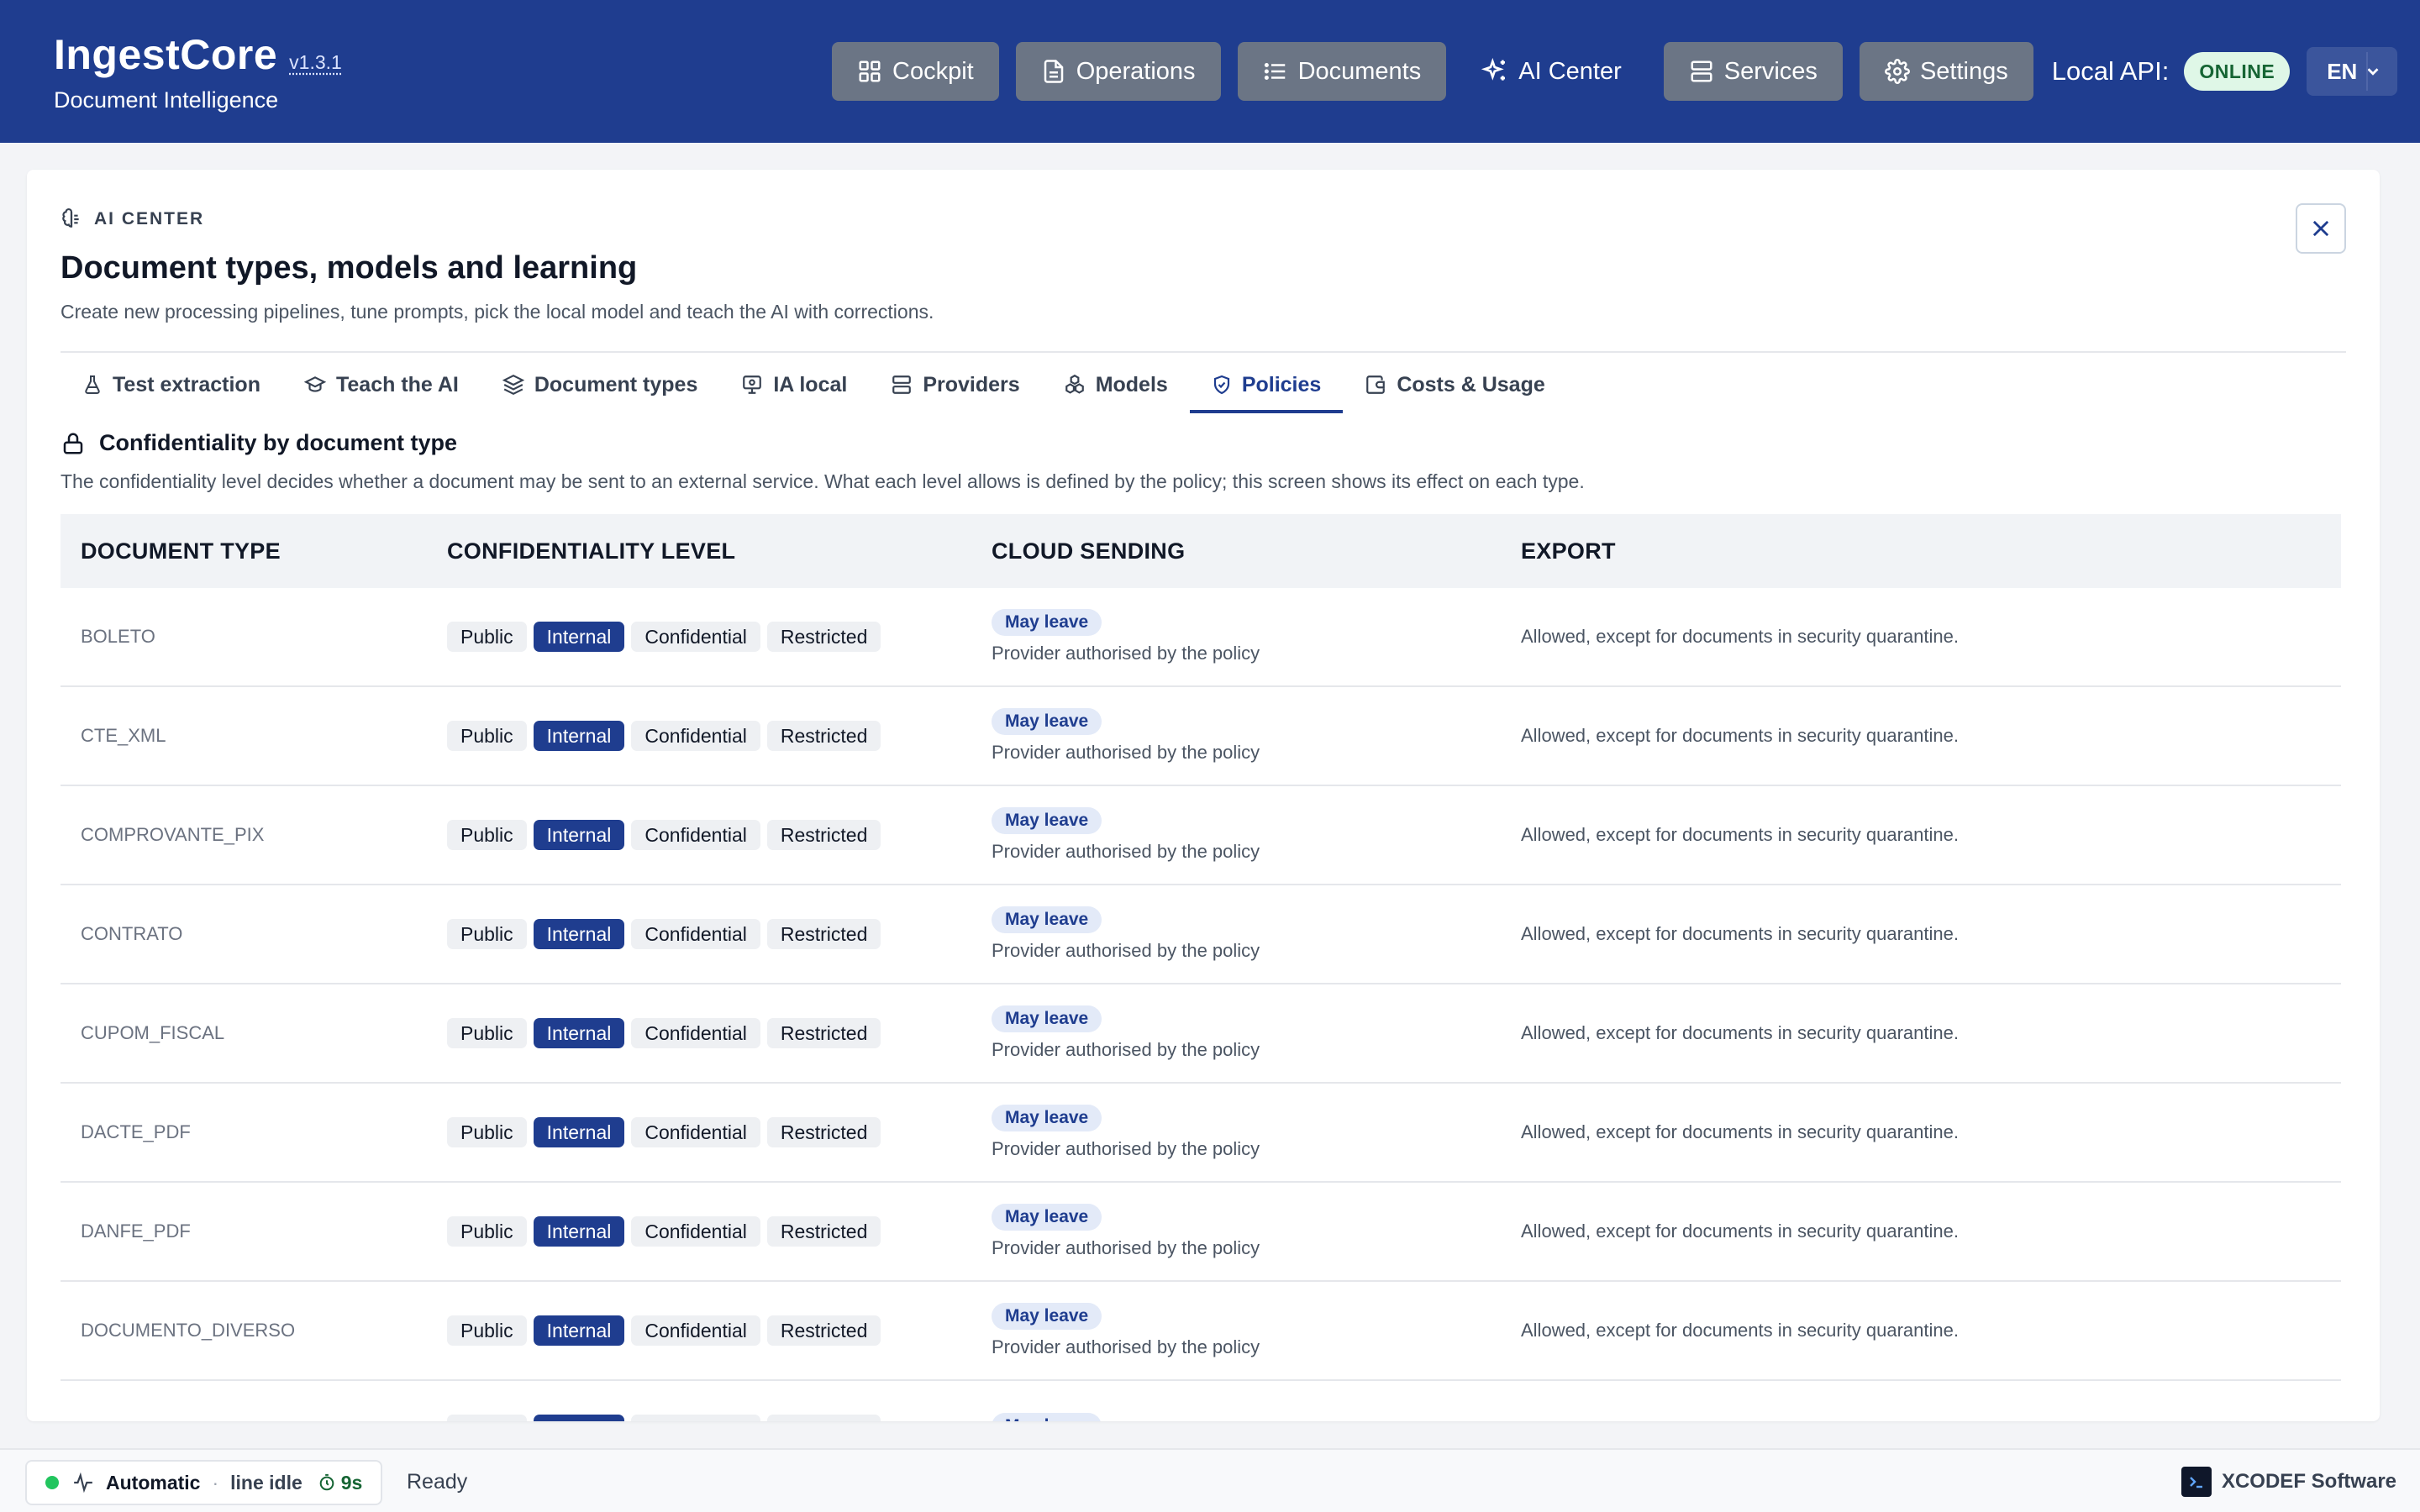 The image size is (2420, 1512). Describe the element at coordinates (382, 384) in the screenshot. I see `tab-teach-the-ai: Teach the AI` at that location.